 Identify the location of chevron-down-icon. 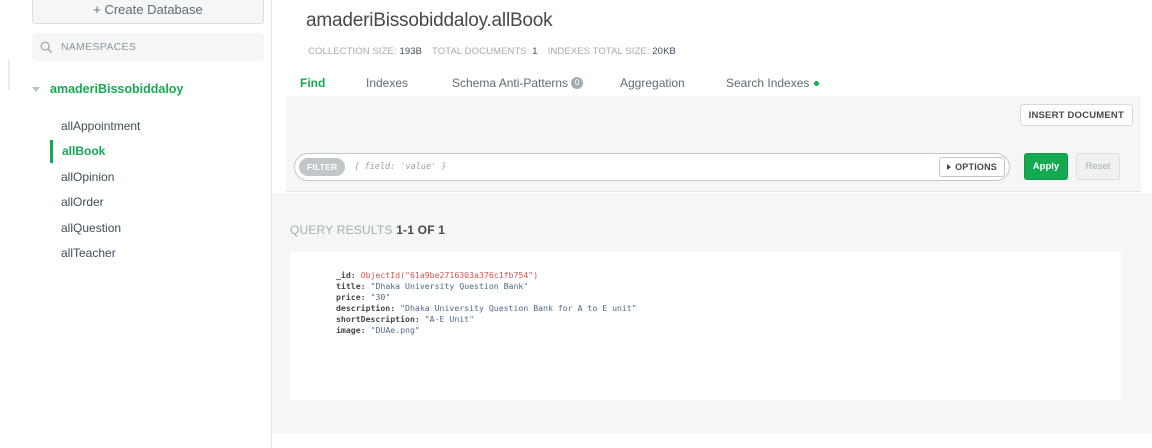
(36, 89).